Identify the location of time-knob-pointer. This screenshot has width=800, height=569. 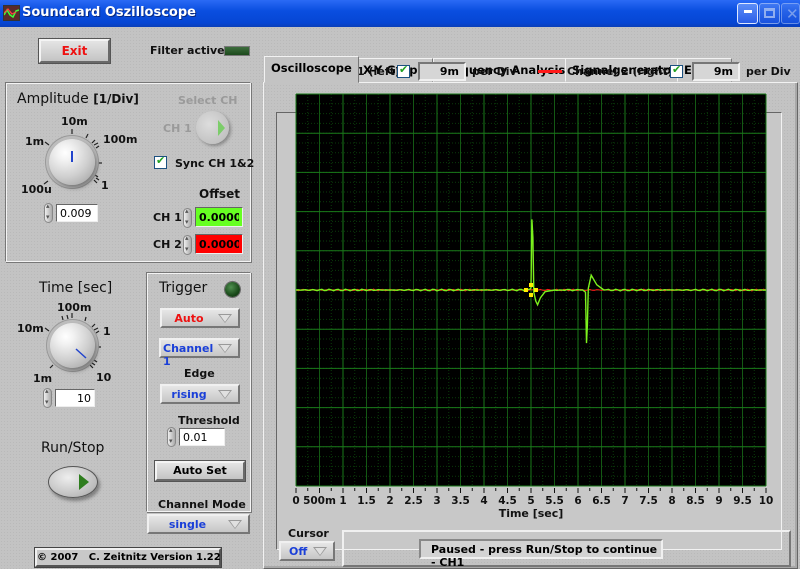
(81, 353).